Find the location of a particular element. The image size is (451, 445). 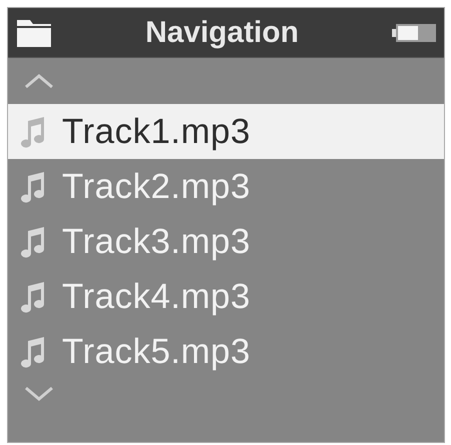

track-name: Track3.mp3 is located at coordinates (156, 241).